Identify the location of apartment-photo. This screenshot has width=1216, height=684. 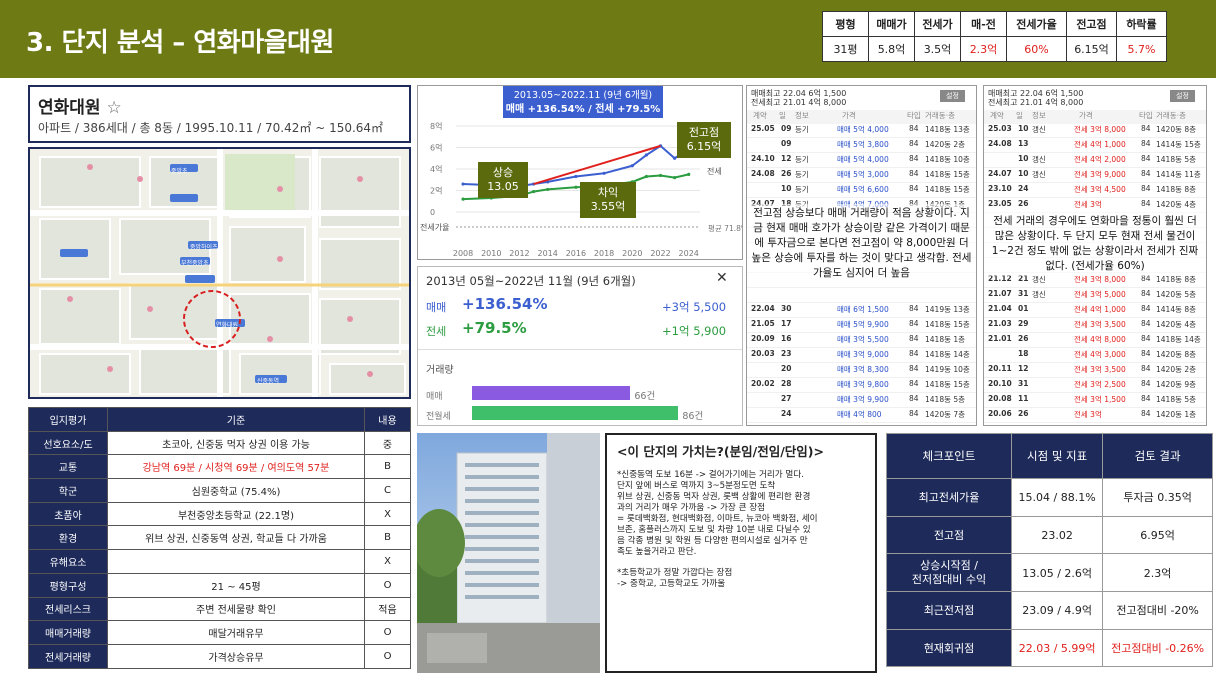
(508, 553).